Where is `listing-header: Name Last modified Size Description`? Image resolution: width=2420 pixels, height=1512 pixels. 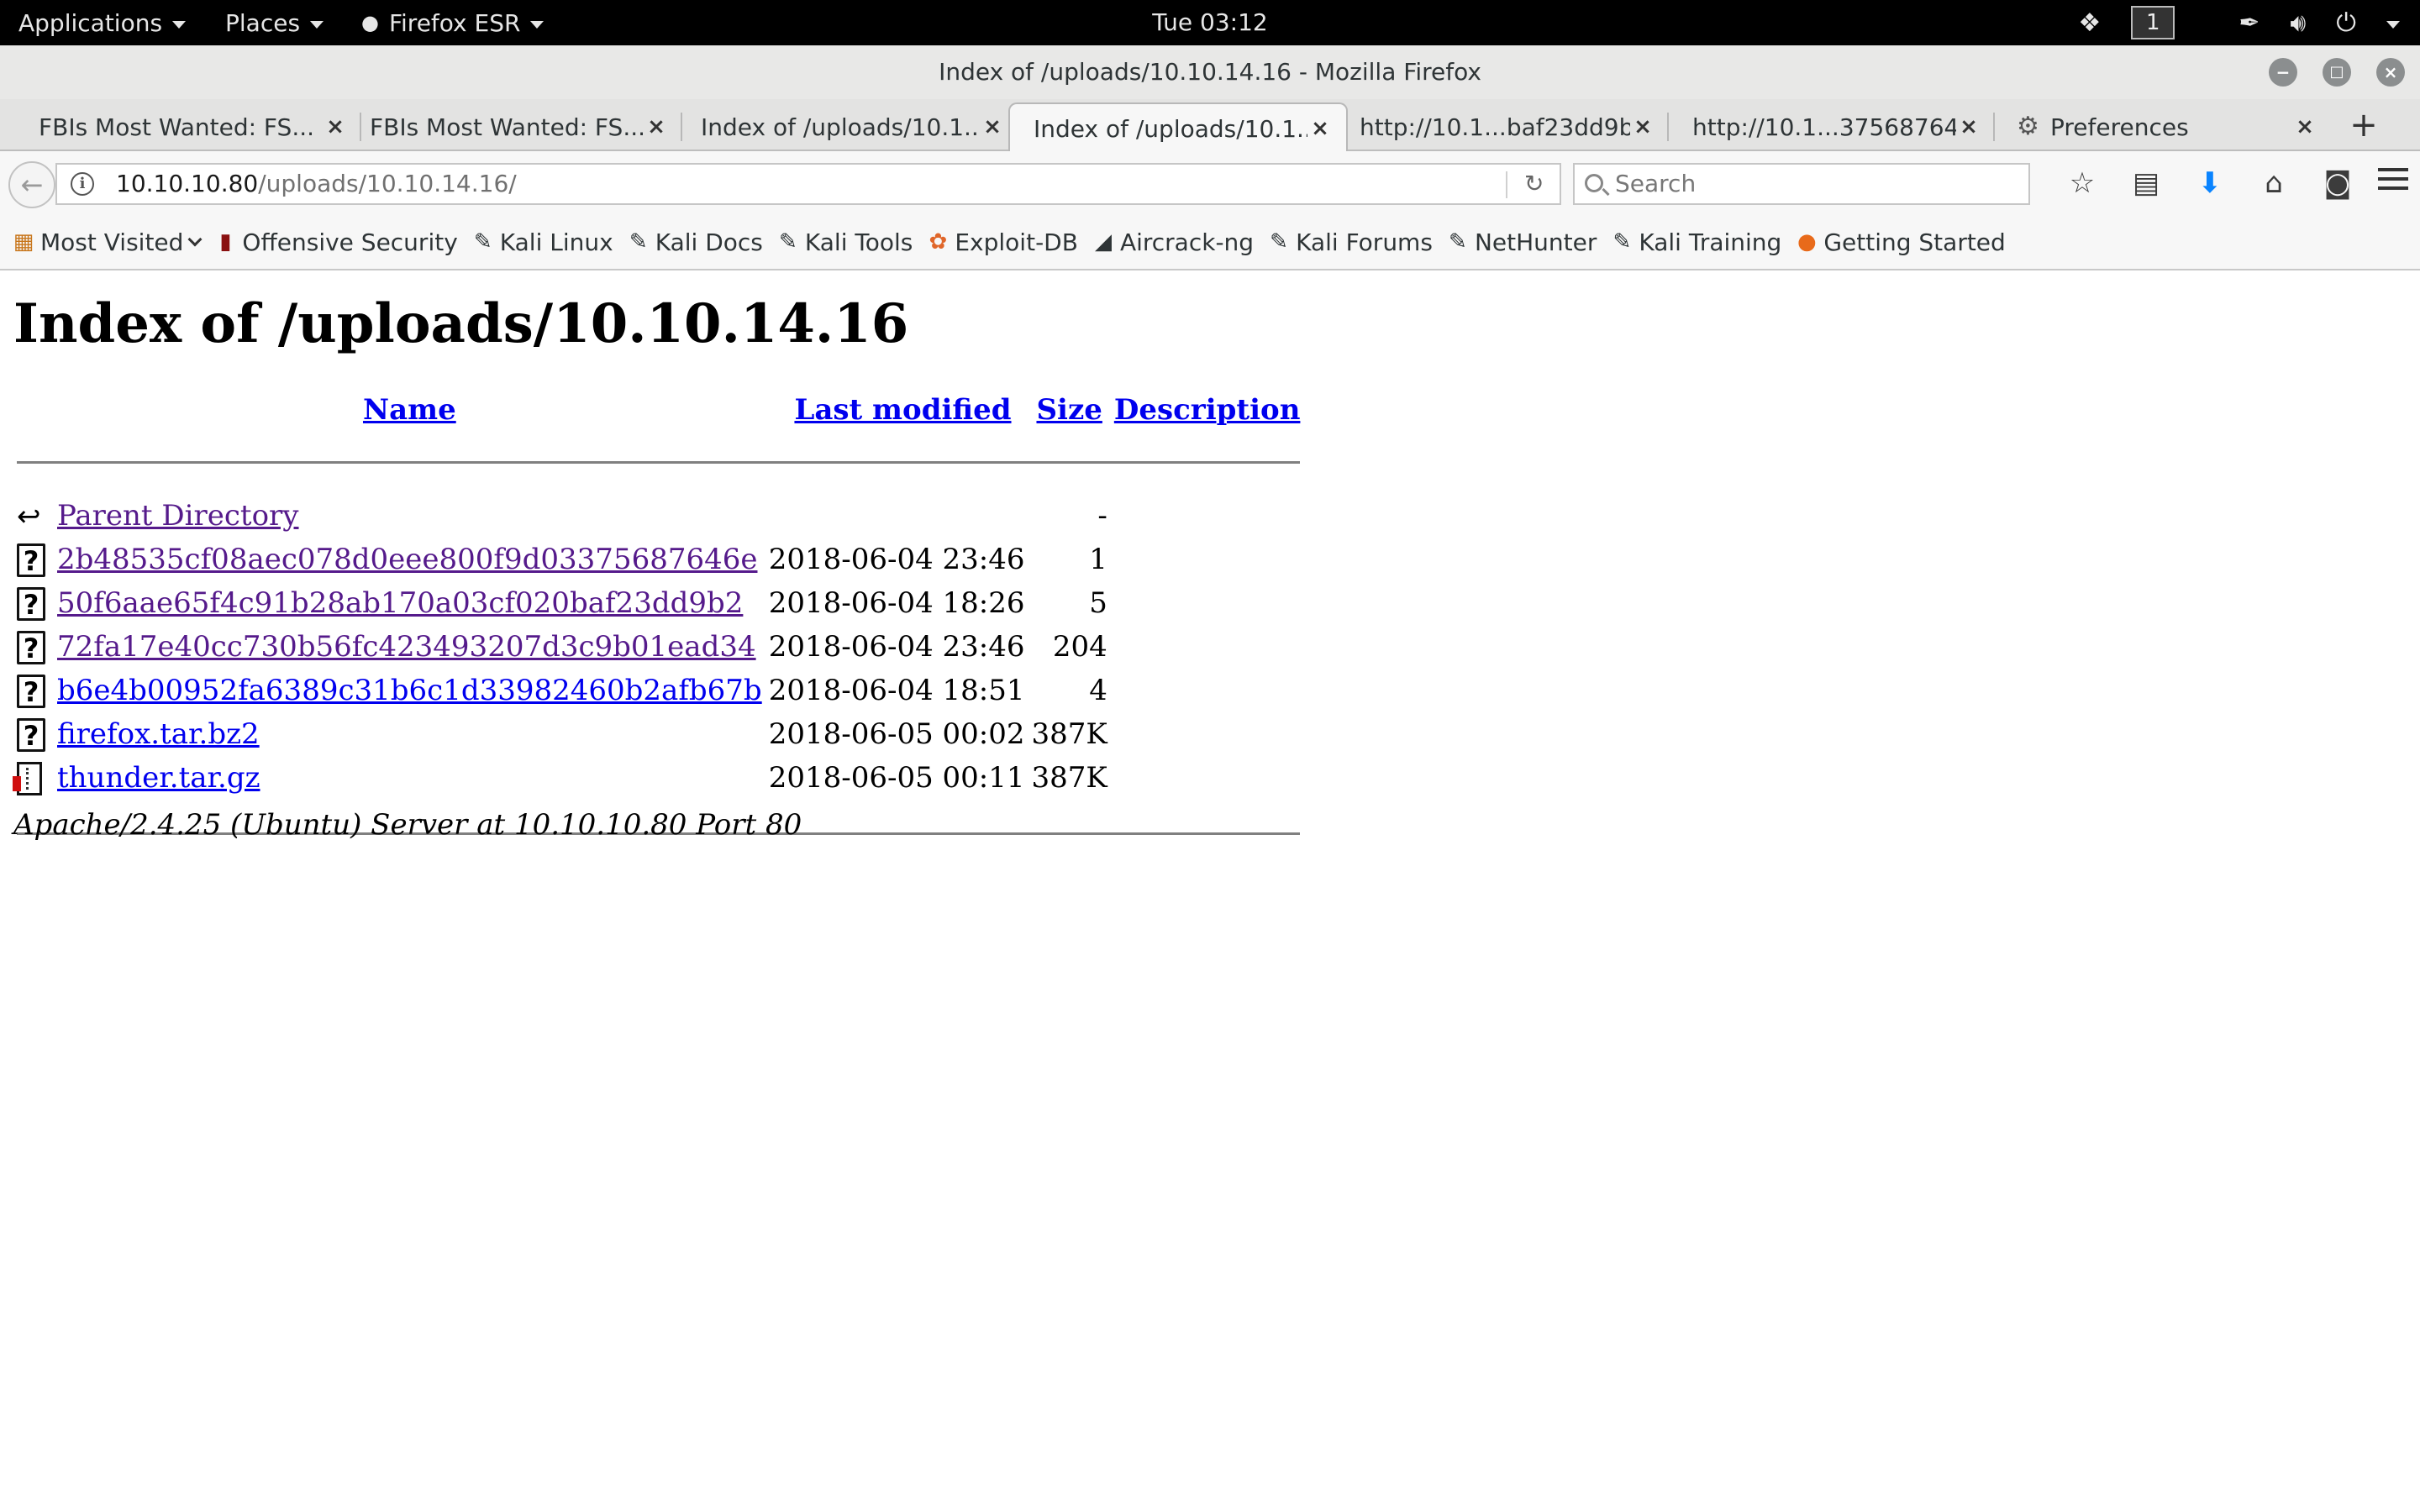 listing-header: Name Last modified Size Description is located at coordinates (658, 410).